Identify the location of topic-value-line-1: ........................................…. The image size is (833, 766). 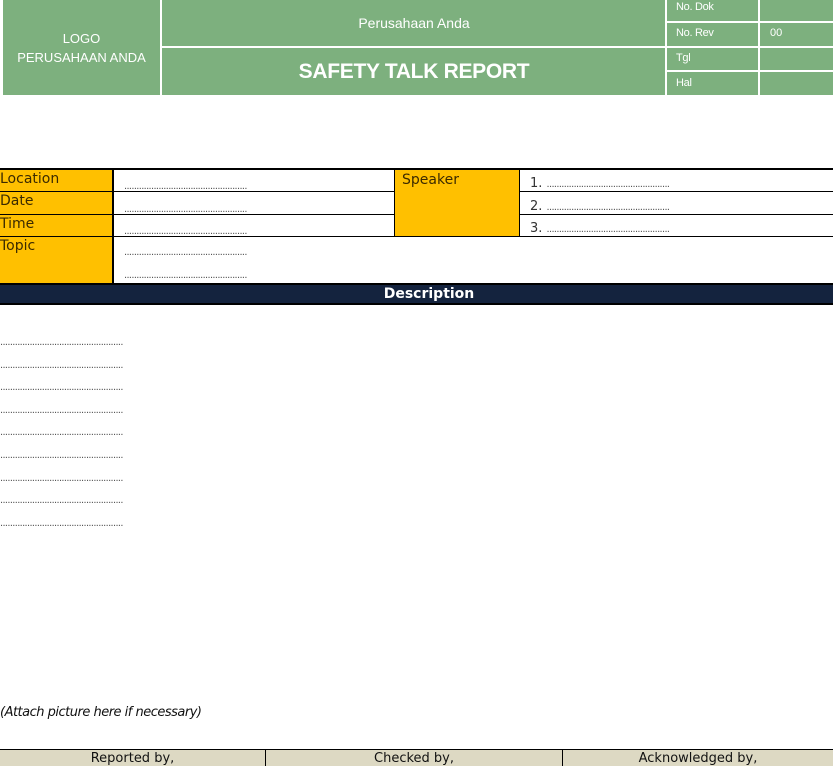
(185, 252).